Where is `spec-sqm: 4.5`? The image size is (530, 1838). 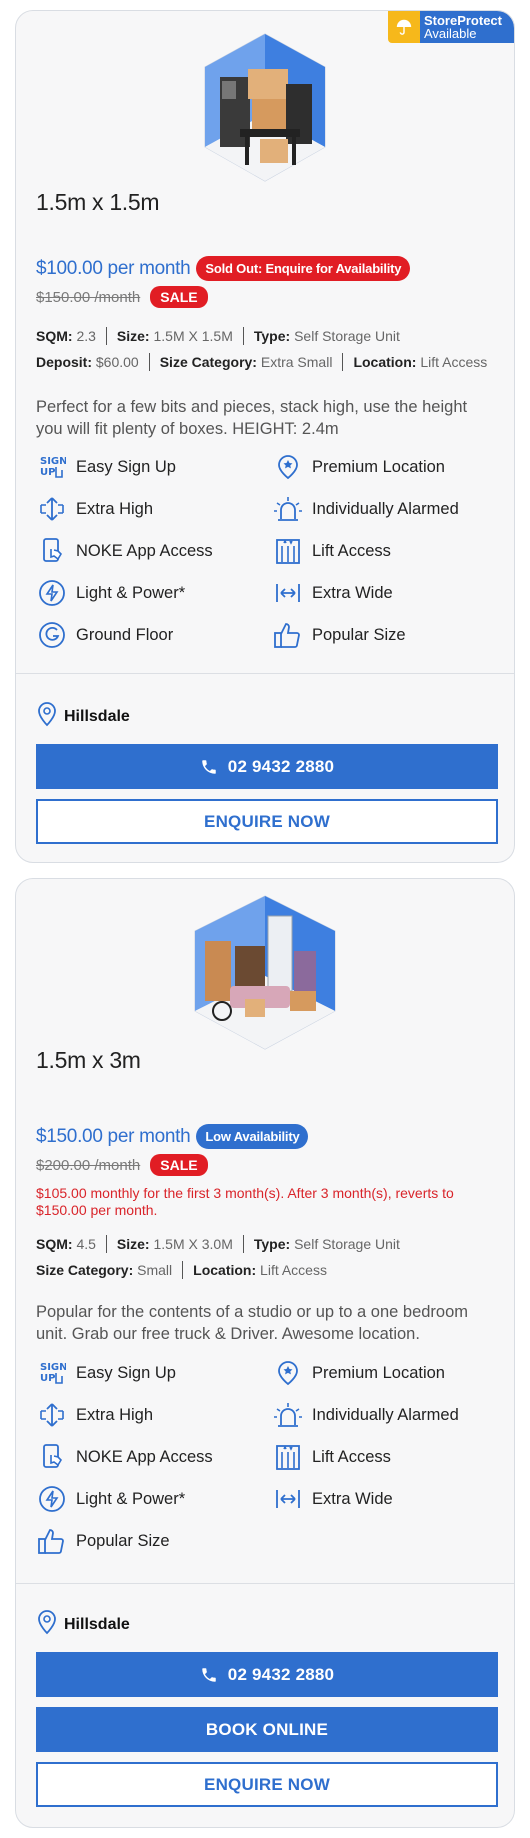 spec-sqm: 4.5 is located at coordinates (86, 1244).